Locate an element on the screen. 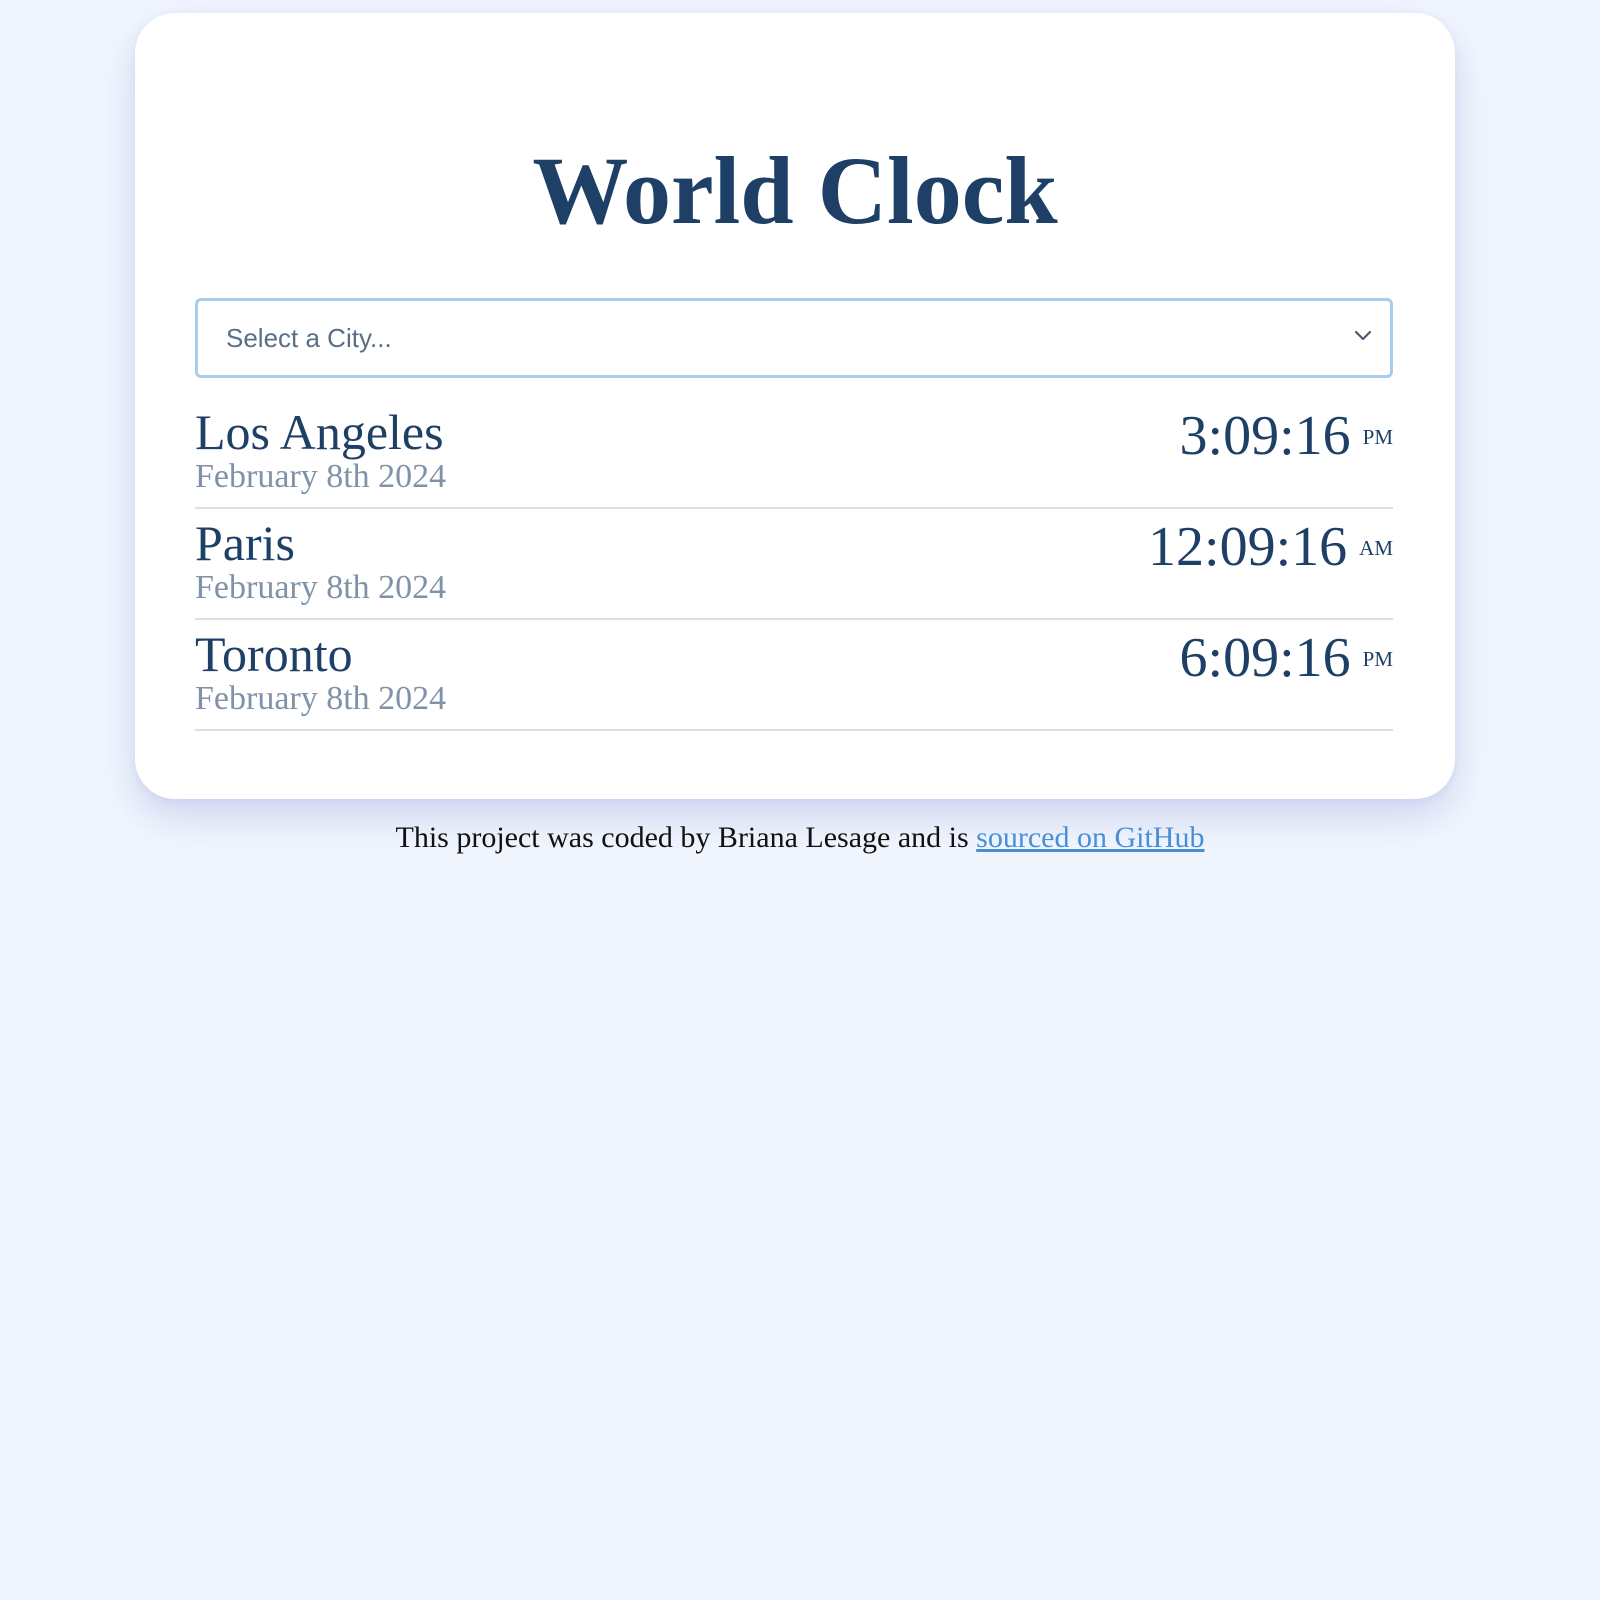 The image size is (1600, 1600). city-time: 12:09:16 AM is located at coordinates (1270, 547).